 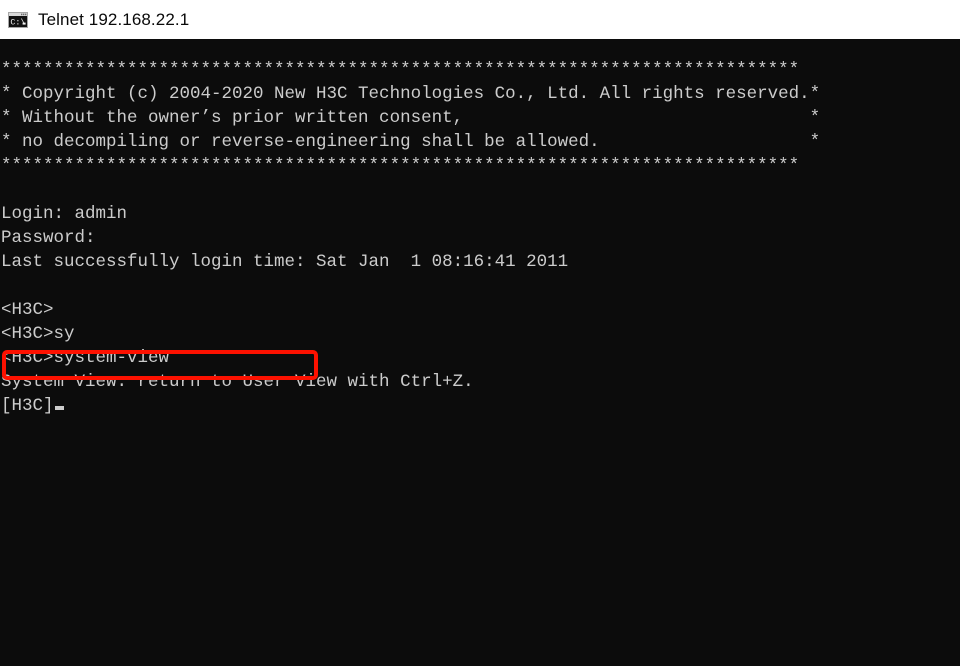 I want to click on window-title-text: Telnet 192.168.22.1, so click(x=114, y=19).